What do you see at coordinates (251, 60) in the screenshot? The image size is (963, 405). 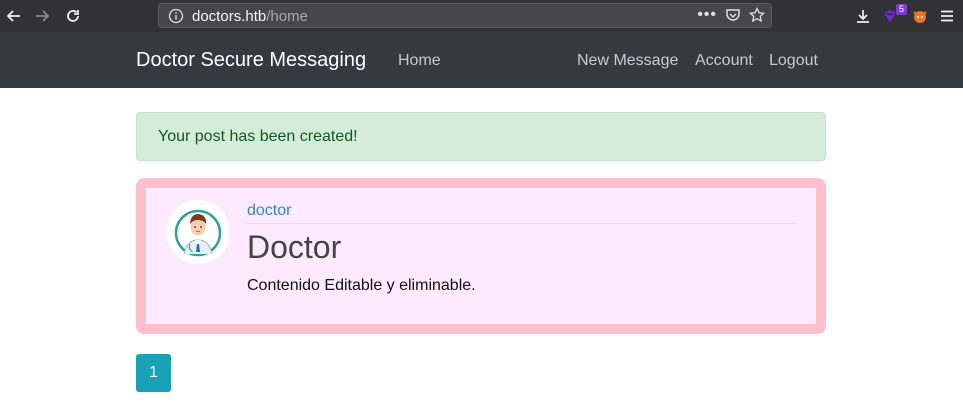 I see `brand-link: Doctor Secure Messaging` at bounding box center [251, 60].